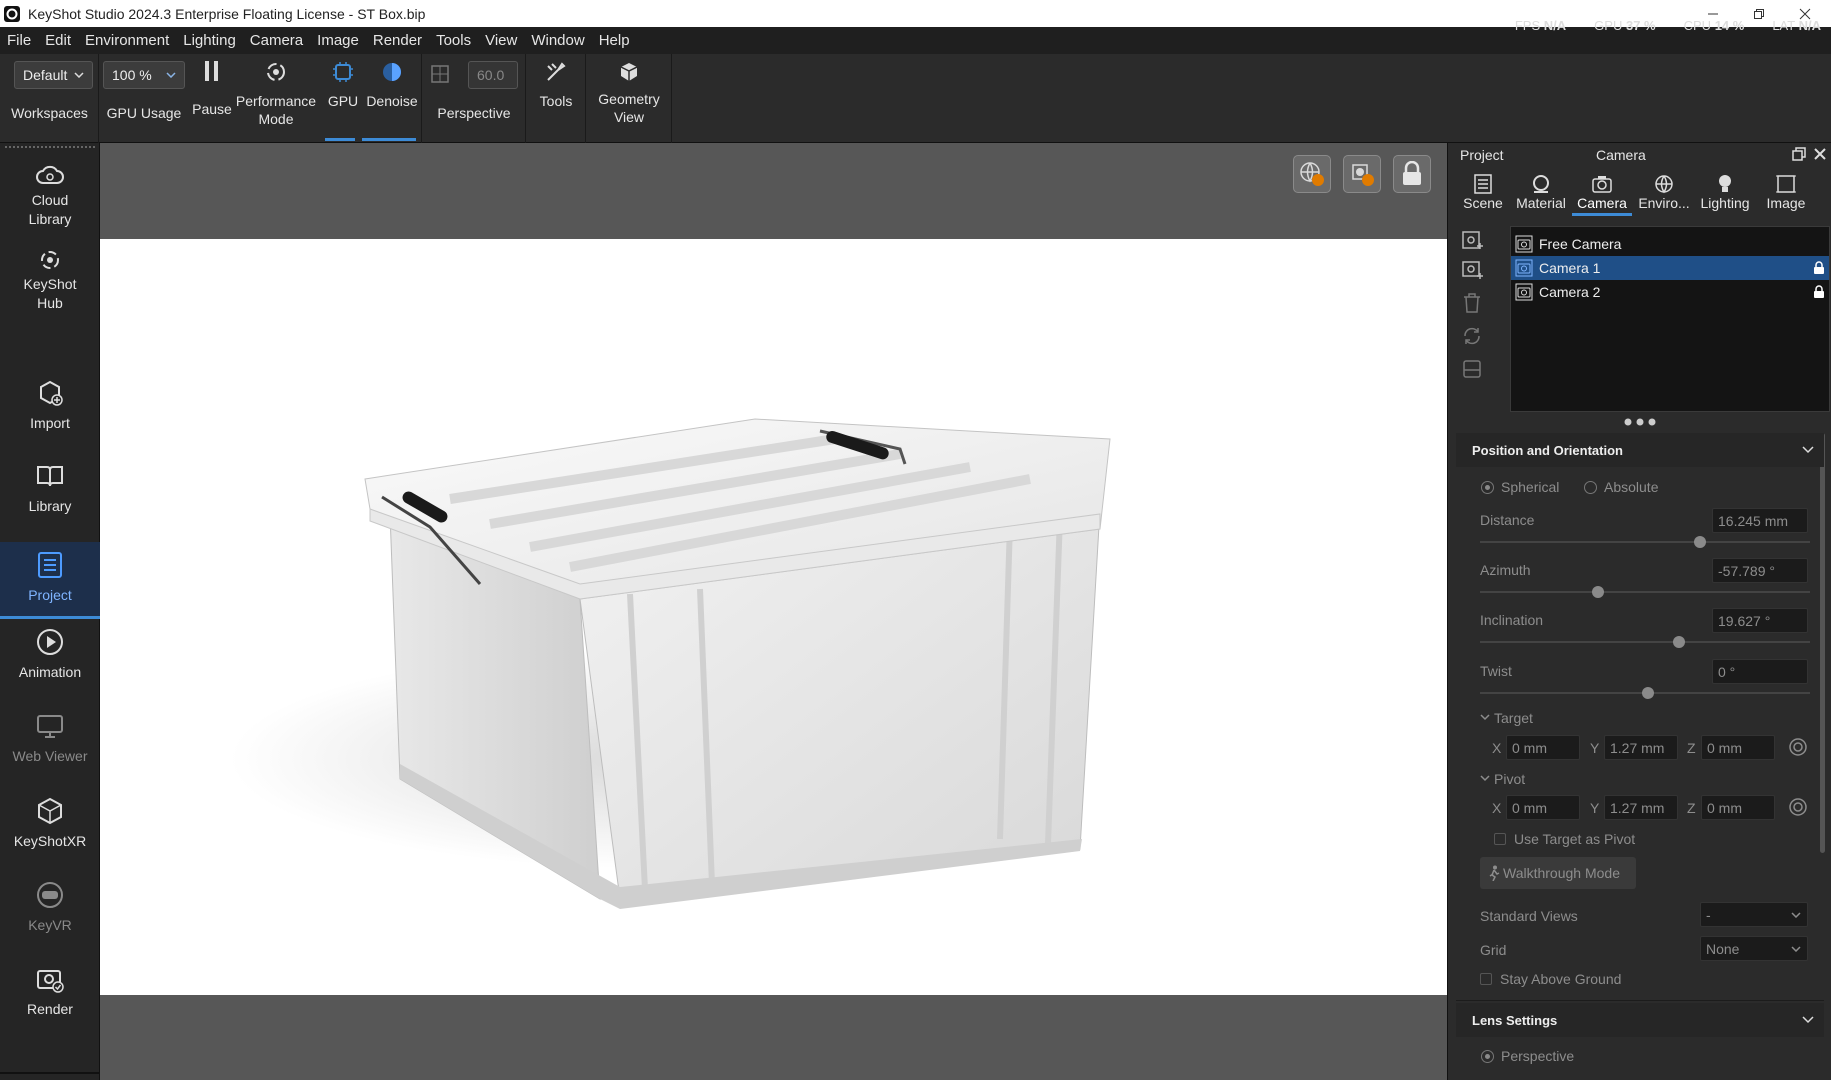 The height and width of the screenshot is (1080, 1831). I want to click on sidebar-item-cloud-library: Cloud Library, so click(50, 196).